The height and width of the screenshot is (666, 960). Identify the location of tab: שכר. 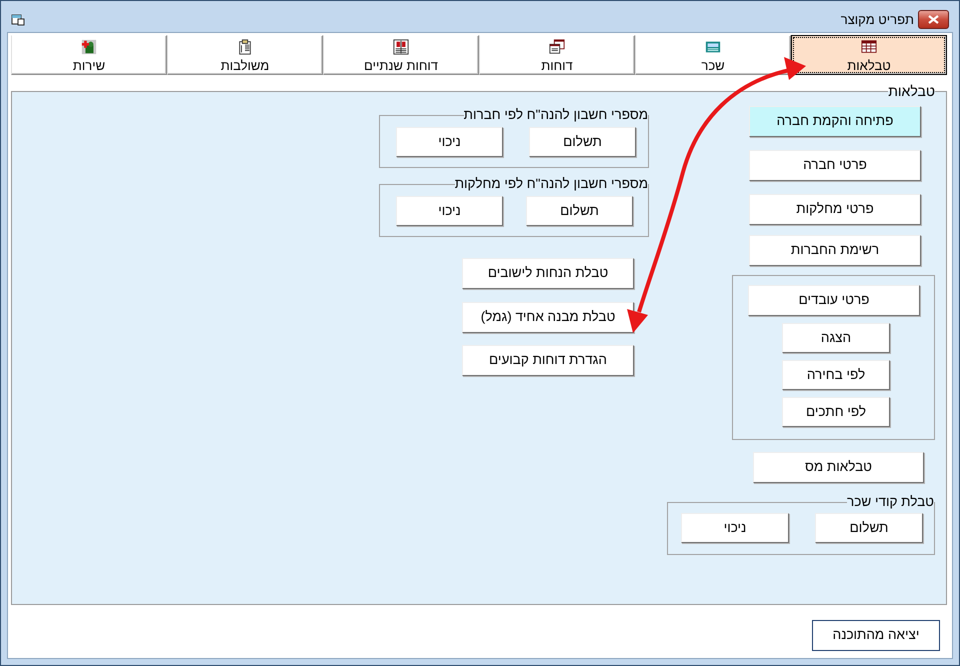
(713, 55).